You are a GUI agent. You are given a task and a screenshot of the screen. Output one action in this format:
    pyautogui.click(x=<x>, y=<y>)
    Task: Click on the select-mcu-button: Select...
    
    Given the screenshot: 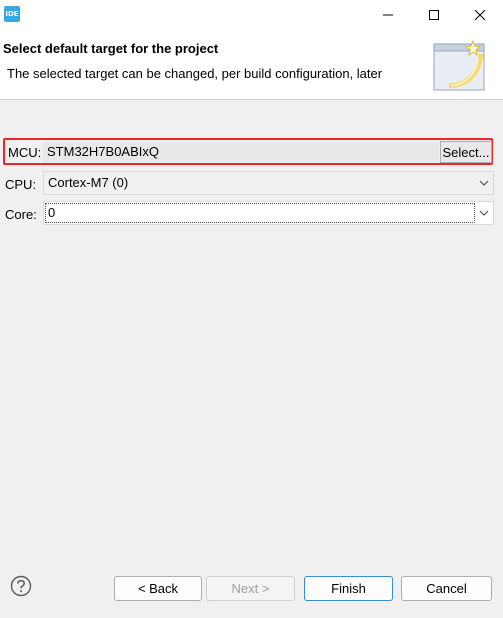 What is the action you would take?
    pyautogui.click(x=466, y=152)
    